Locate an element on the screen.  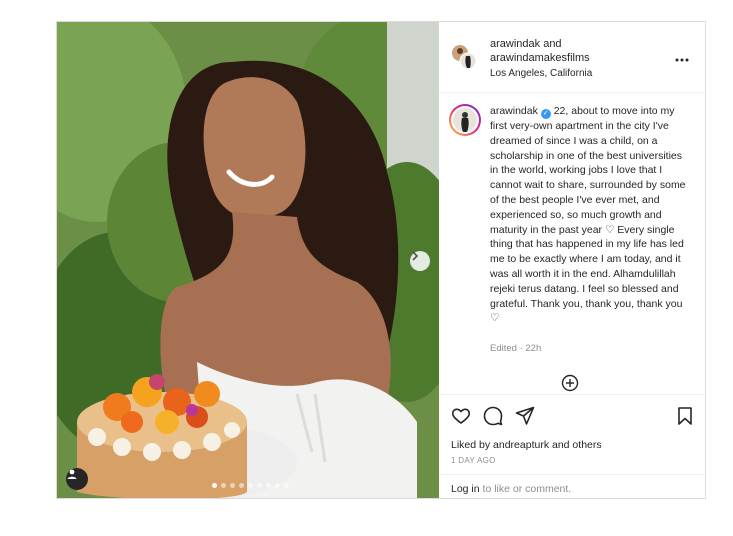
tagged-users-button is located at coordinates (77, 479).